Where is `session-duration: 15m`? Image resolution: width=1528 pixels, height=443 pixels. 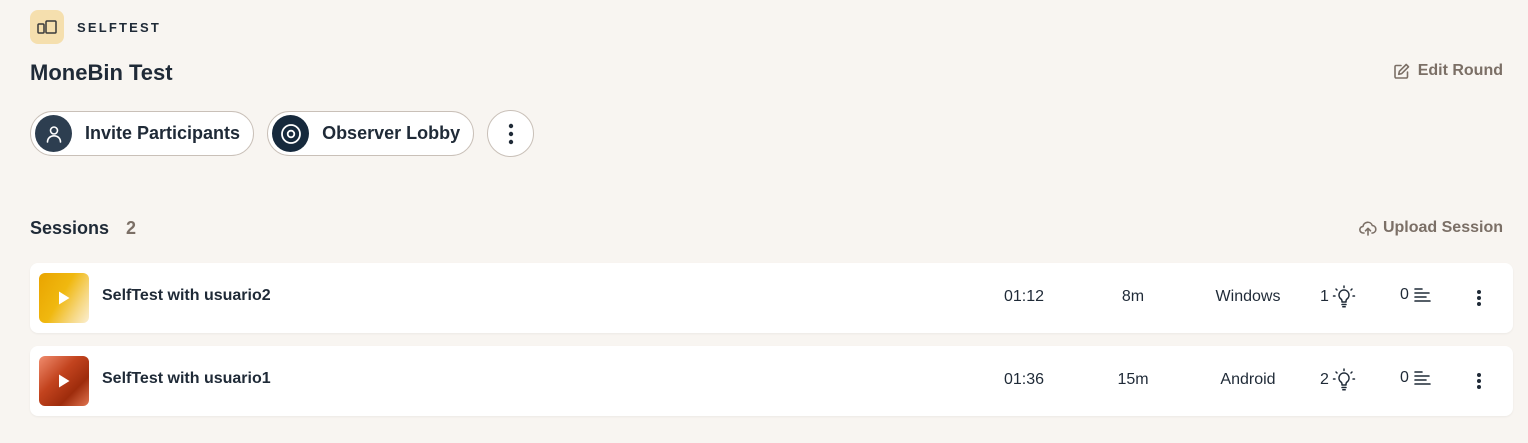 session-duration: 15m is located at coordinates (1133, 379).